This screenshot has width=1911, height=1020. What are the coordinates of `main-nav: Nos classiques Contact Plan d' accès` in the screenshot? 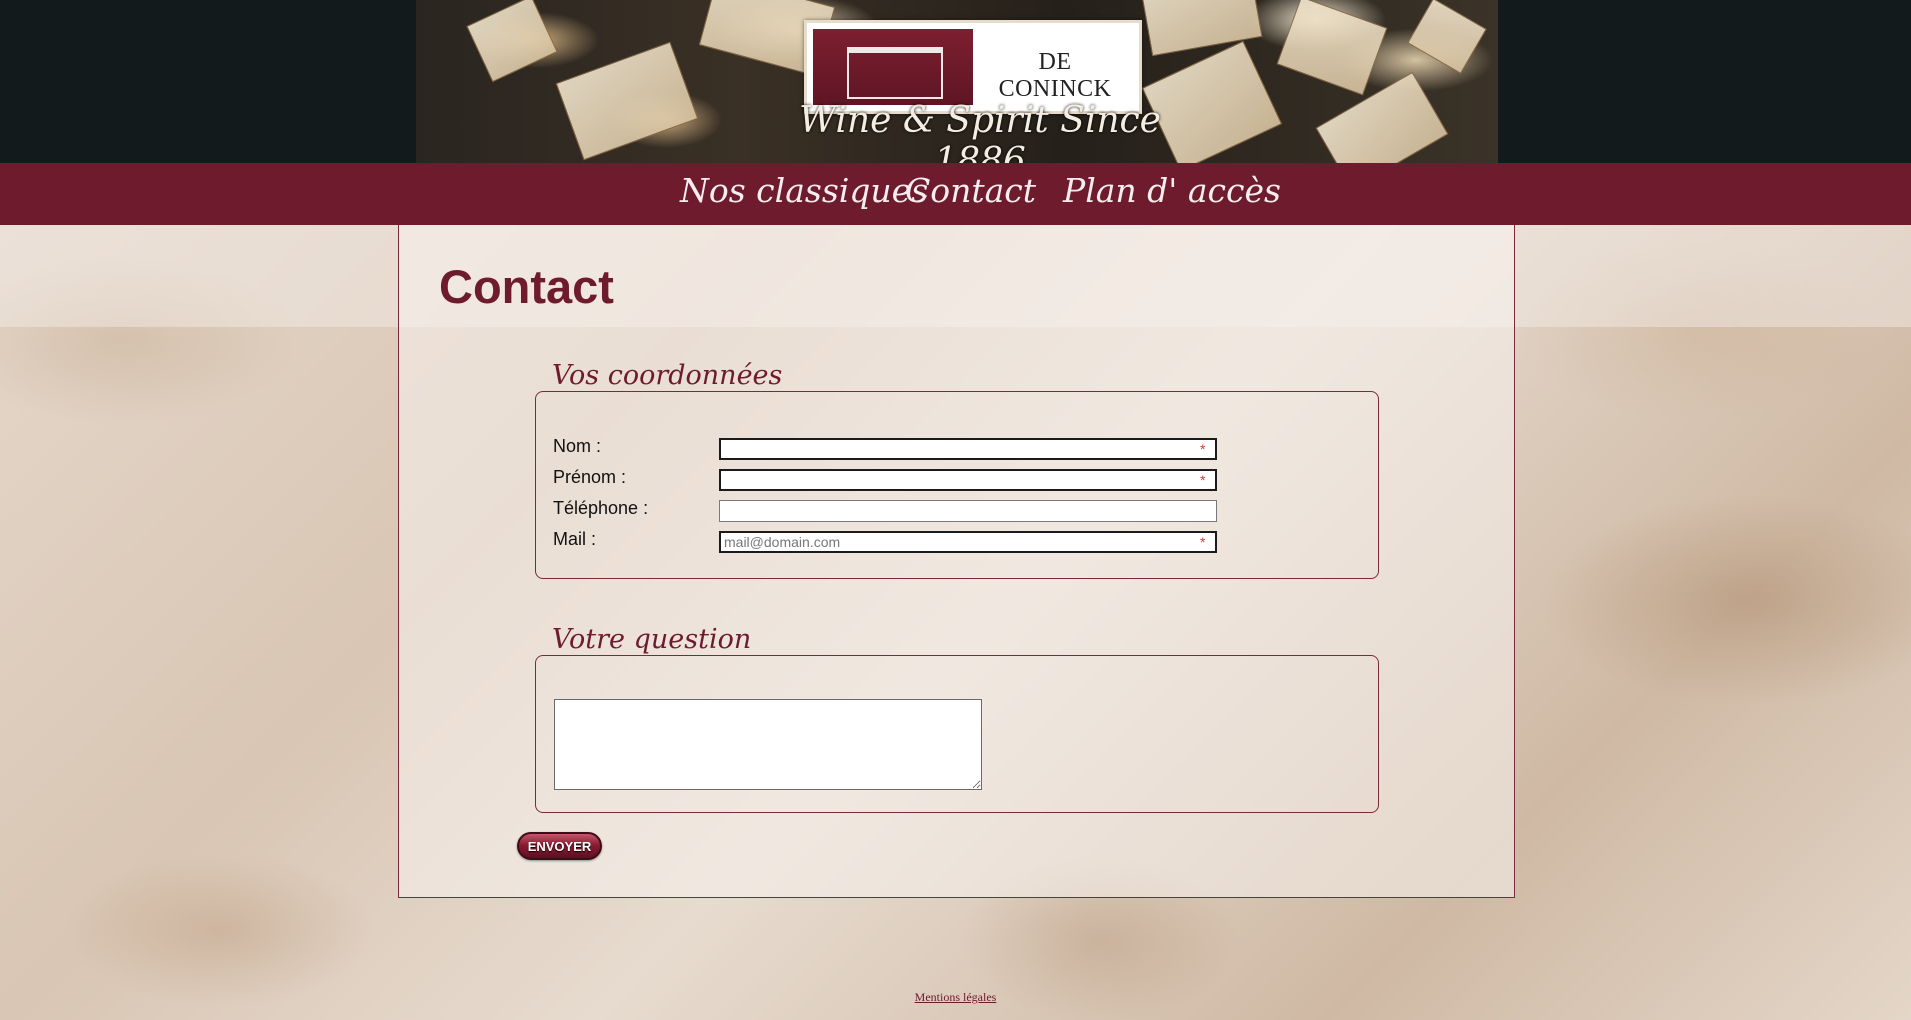 It's located at (955, 194).